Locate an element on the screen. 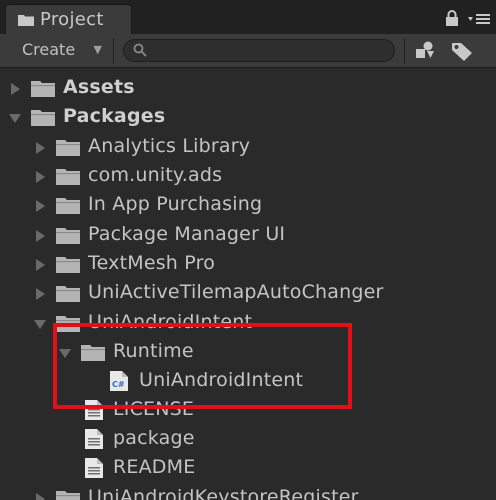 Image resolution: width=496 pixels, height=500 pixels. project-toolbar: Create ▼ is located at coordinates (248, 51).